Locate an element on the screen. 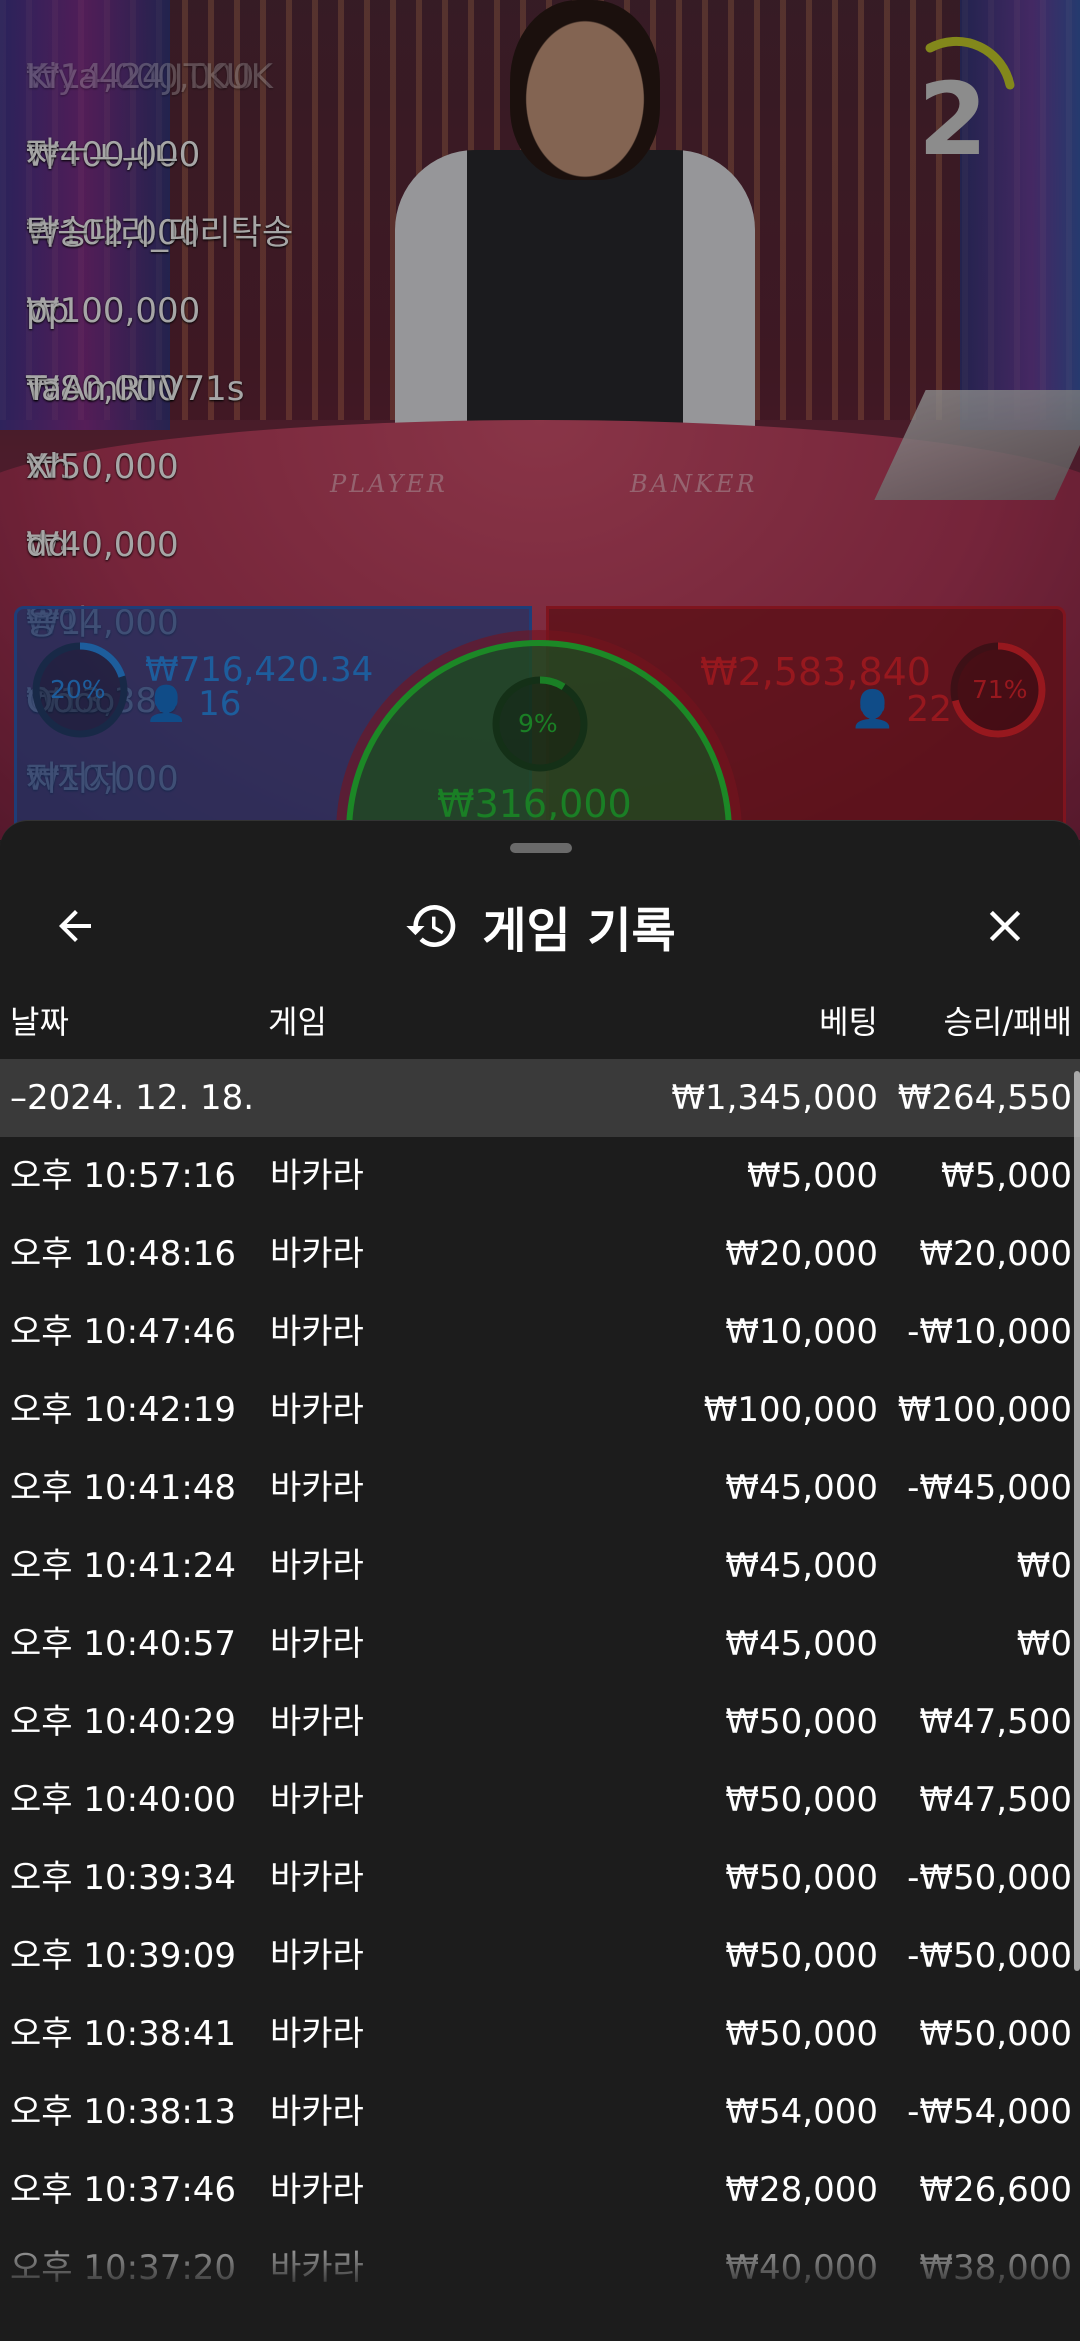 The width and height of the screenshot is (1080, 2341). history-row: 오후 10:48:16 바카라 ₩20,000 ₩20,000 is located at coordinates (540, 1254).